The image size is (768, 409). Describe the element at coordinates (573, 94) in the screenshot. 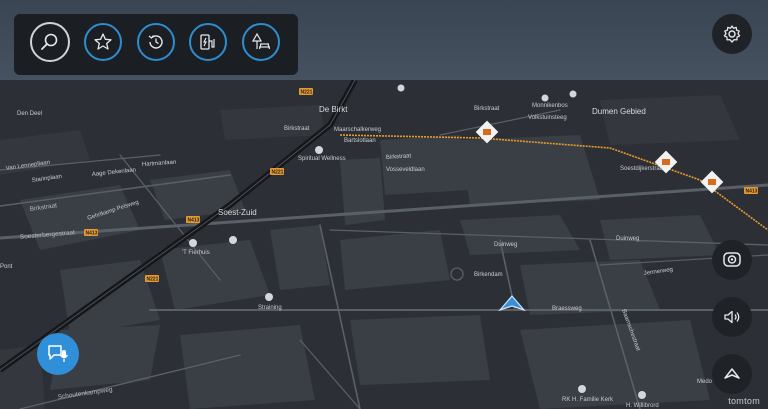

I see `poi-green` at that location.